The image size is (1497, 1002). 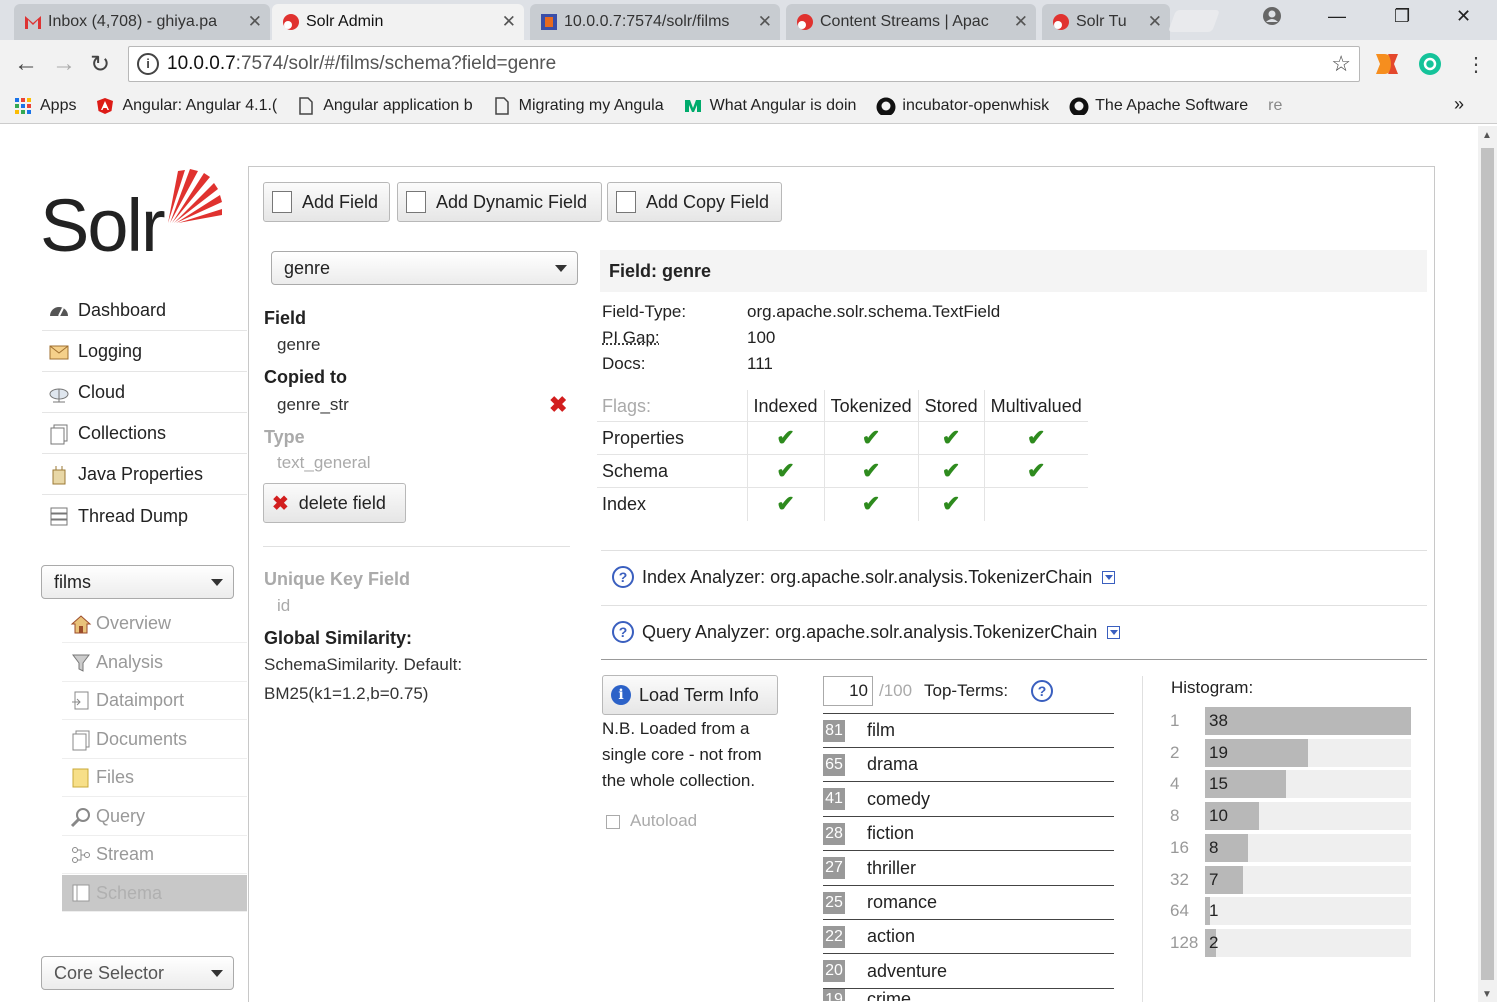 I want to click on bookmark-apache: The Apache Software, so click(x=1158, y=106).